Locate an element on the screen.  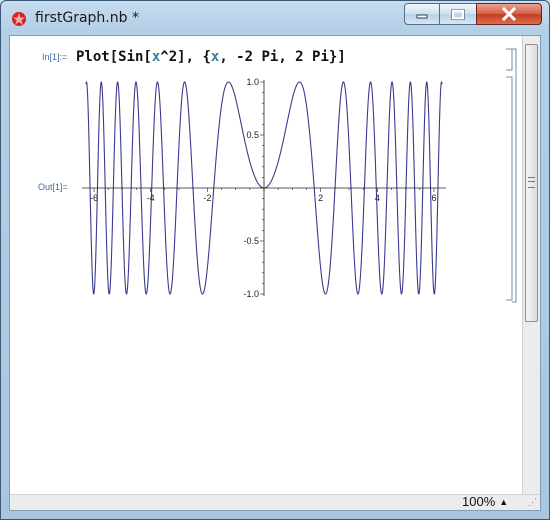
y-tick-label: -1.0 is located at coordinates (251, 294).